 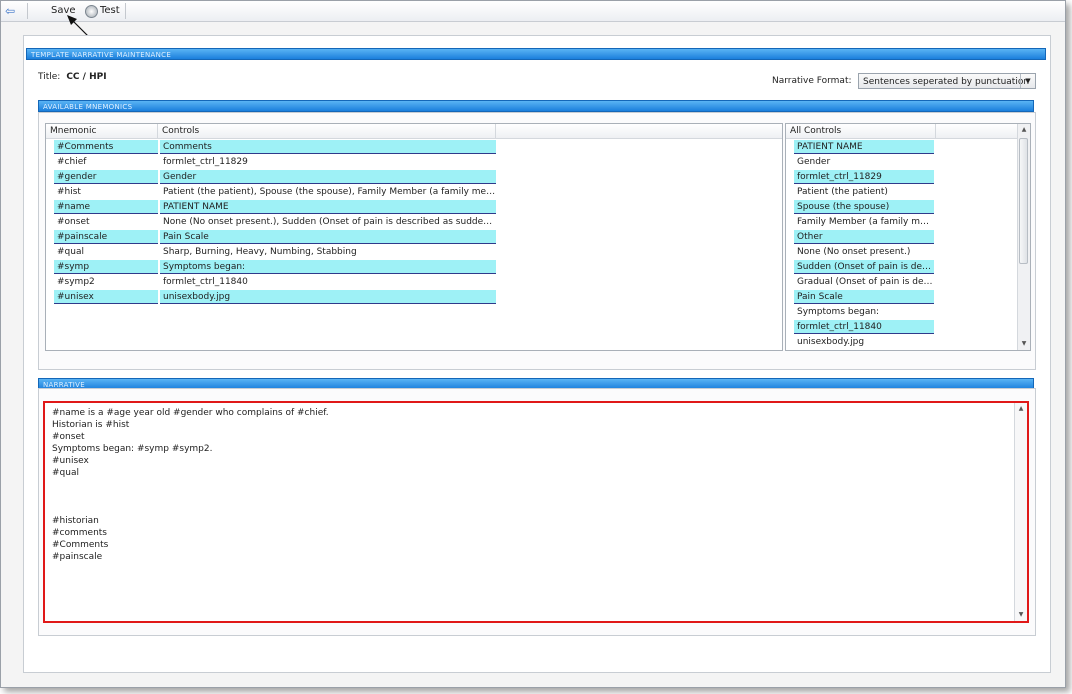 I want to click on narrative-line: Historian is #hist, so click(x=91, y=425).